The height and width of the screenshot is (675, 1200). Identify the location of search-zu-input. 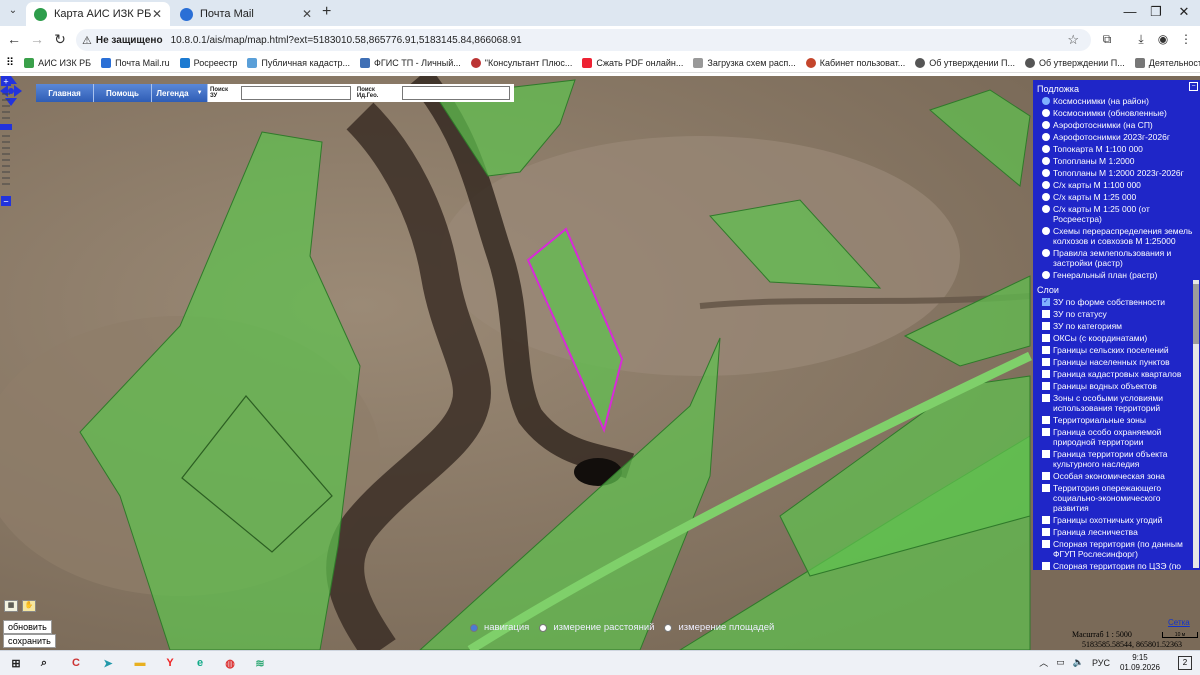
(295, 93).